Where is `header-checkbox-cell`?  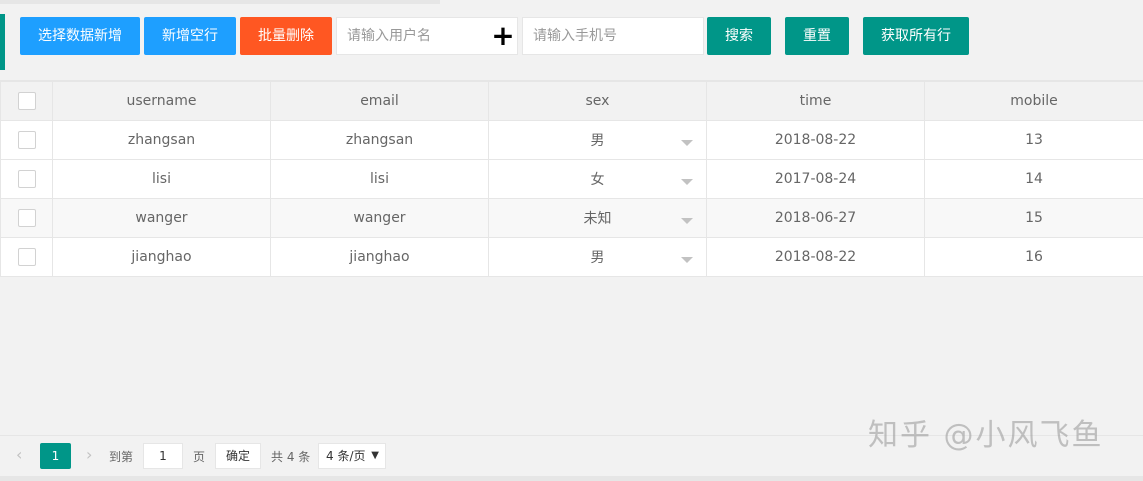 header-checkbox-cell is located at coordinates (26, 101).